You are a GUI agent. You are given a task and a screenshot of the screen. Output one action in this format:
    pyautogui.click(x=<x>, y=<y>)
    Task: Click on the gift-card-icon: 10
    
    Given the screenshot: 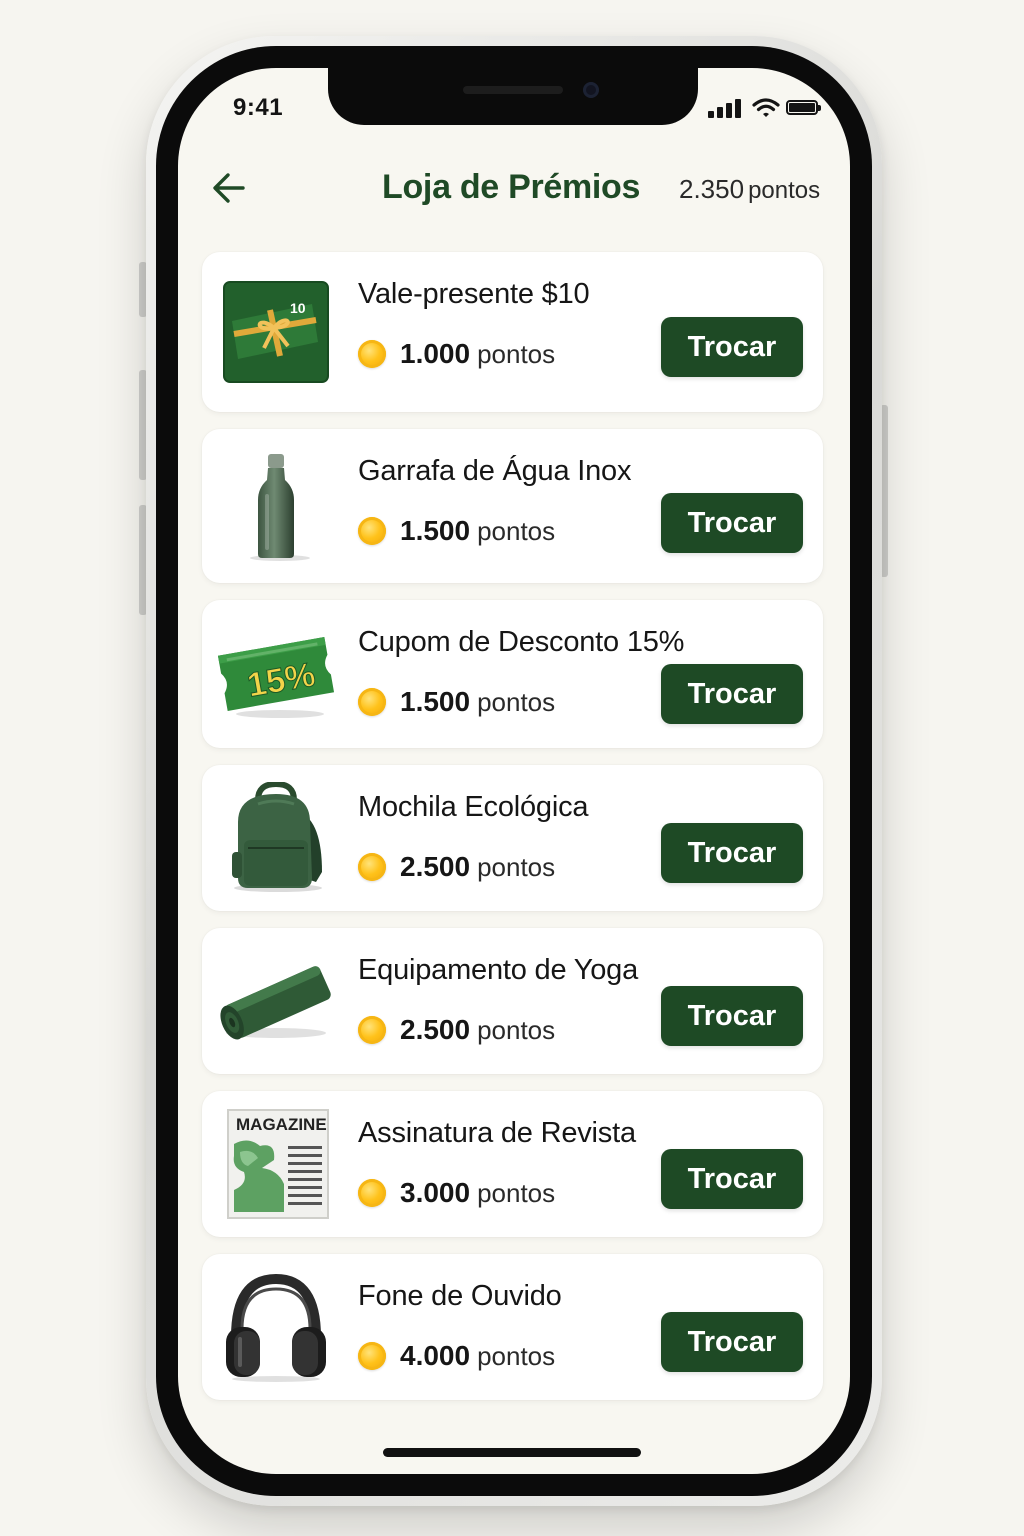 What is the action you would take?
    pyautogui.click(x=276, y=332)
    